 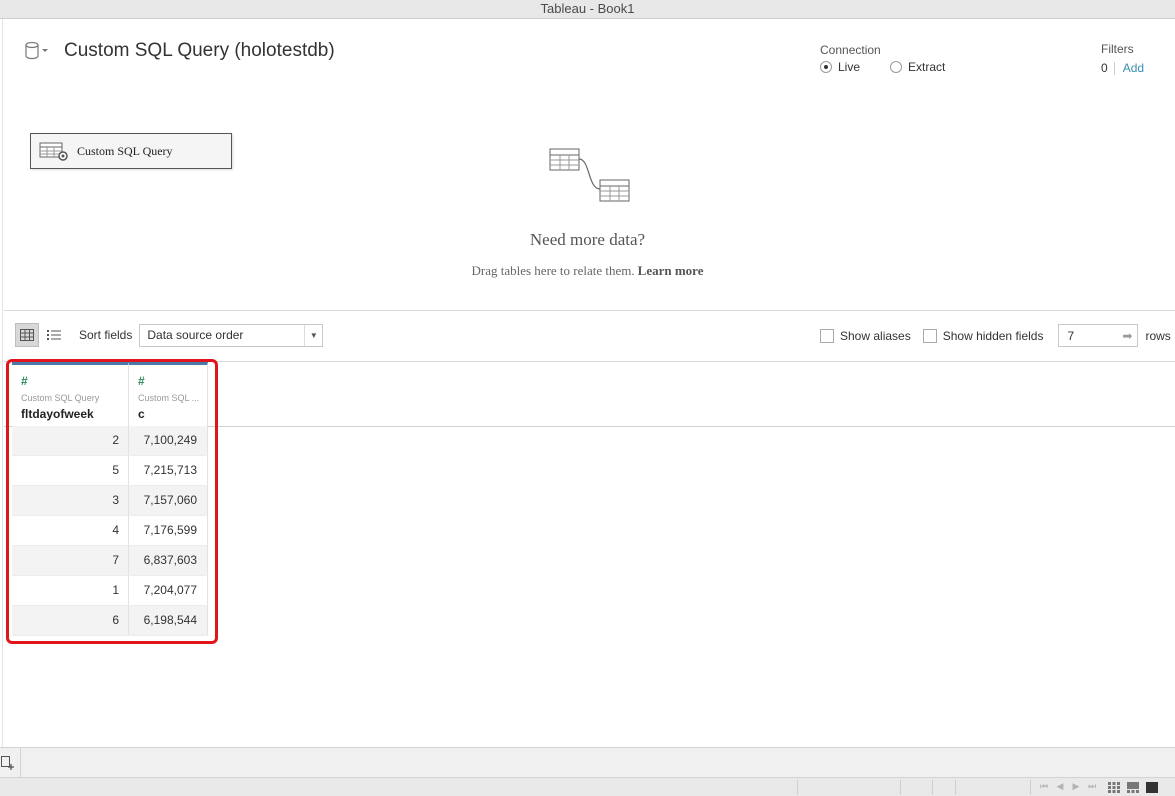 What do you see at coordinates (897, 58) in the screenshot?
I see `connection-panel: Connection Live Extract` at bounding box center [897, 58].